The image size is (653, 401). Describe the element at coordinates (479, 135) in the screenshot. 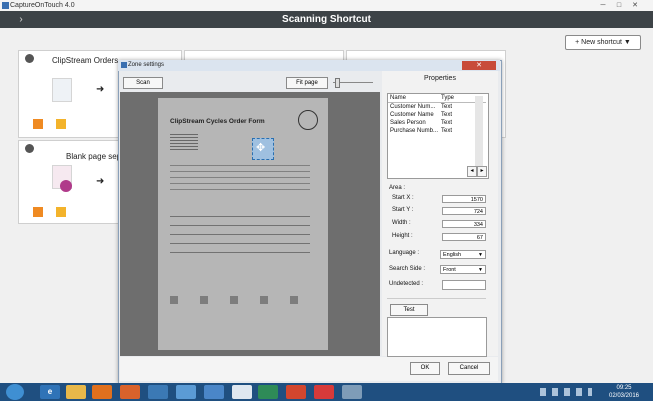

I see `scrollbar` at that location.